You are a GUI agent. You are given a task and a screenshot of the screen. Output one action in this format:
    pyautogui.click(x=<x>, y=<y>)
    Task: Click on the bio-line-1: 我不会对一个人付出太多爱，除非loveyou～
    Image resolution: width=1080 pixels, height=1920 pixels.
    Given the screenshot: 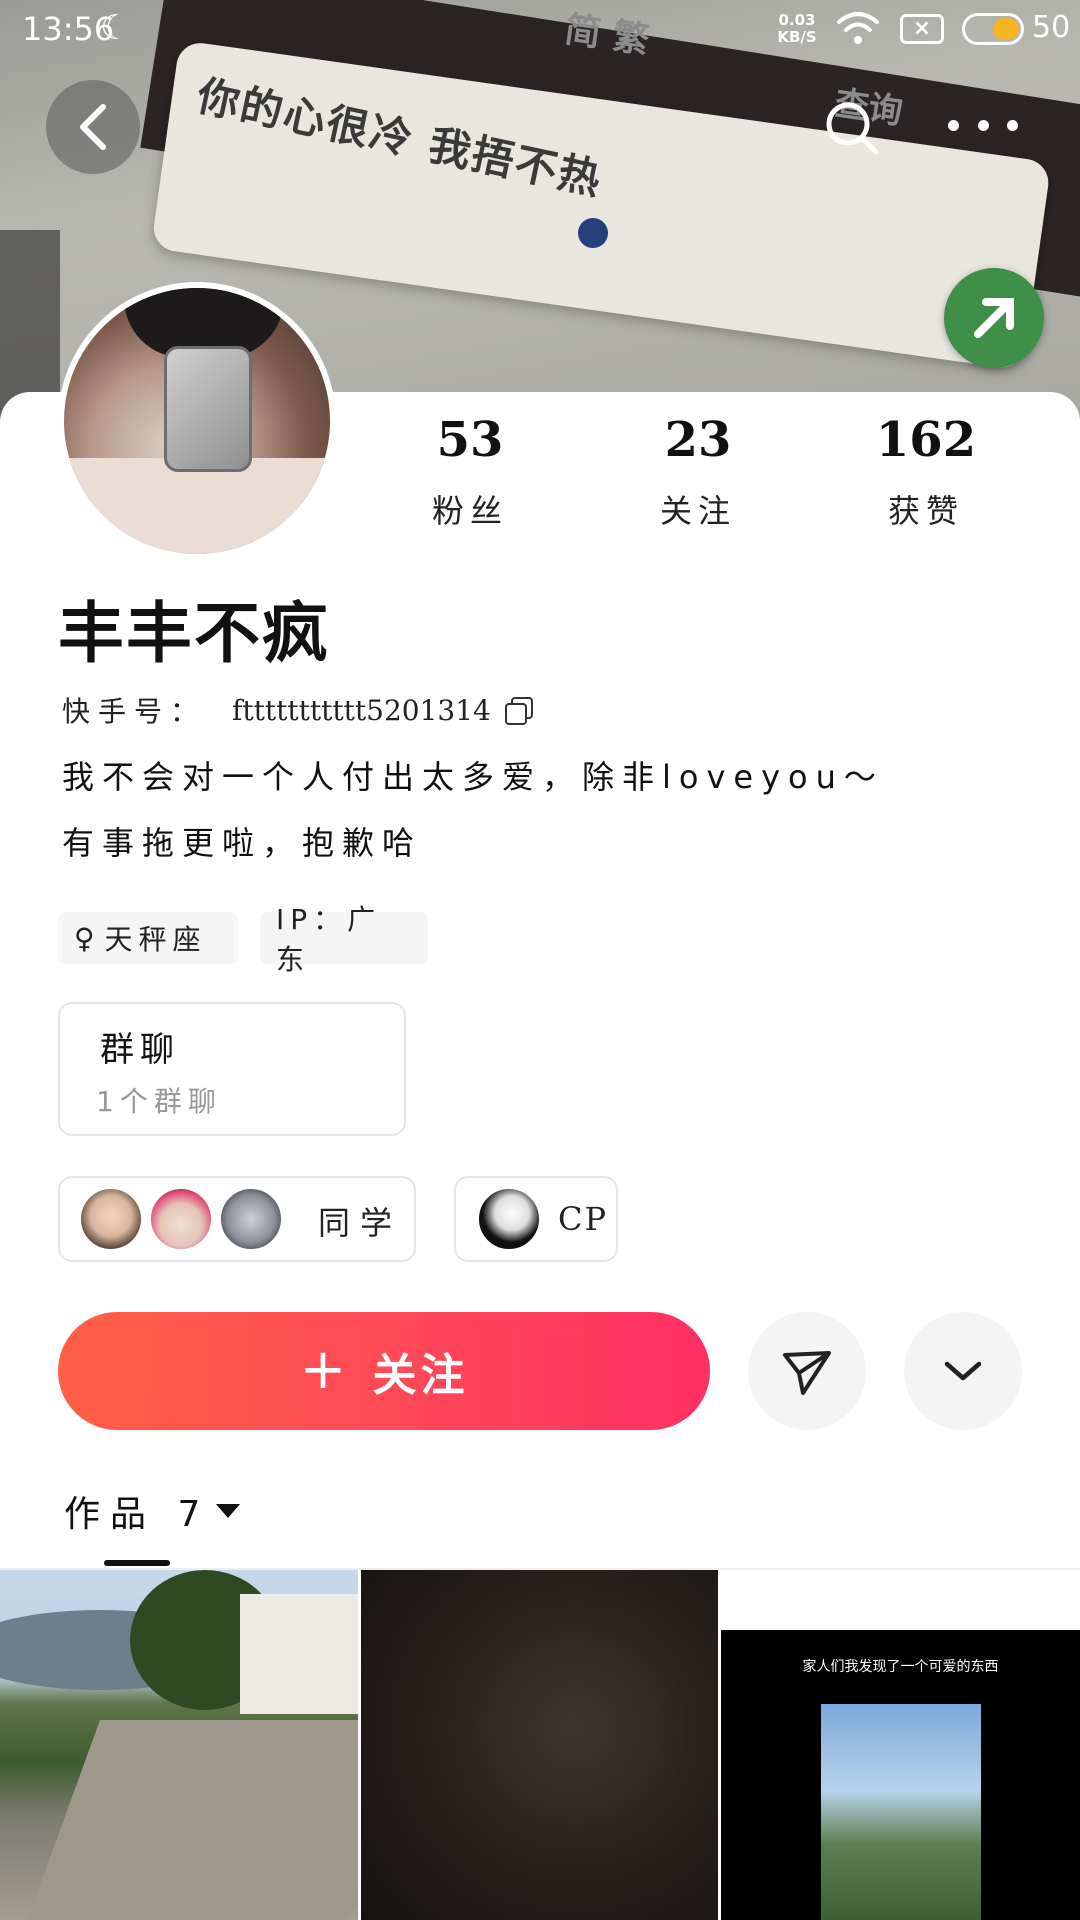 What is the action you would take?
    pyautogui.click(x=473, y=777)
    